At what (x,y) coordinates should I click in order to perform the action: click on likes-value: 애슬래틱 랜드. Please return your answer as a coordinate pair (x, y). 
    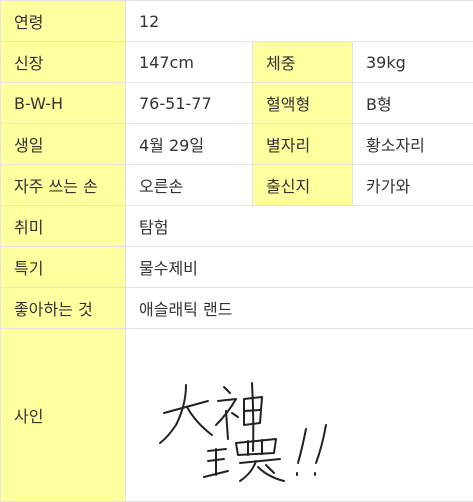
    Looking at the image, I should click on (299, 308).